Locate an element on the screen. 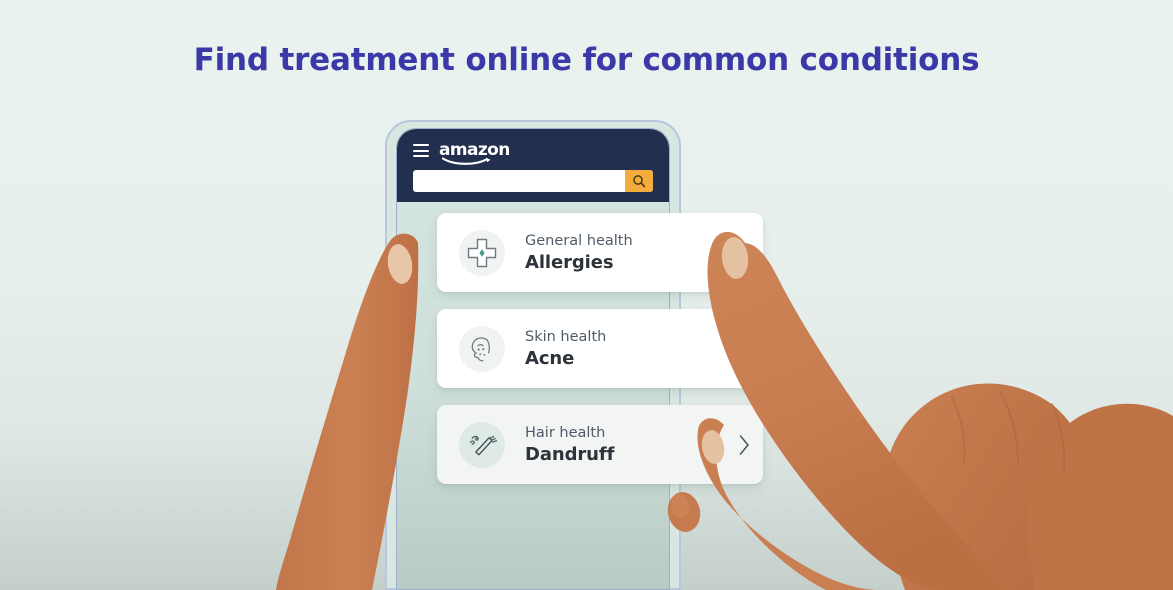 The image size is (1173, 590). search-input is located at coordinates (519, 181).